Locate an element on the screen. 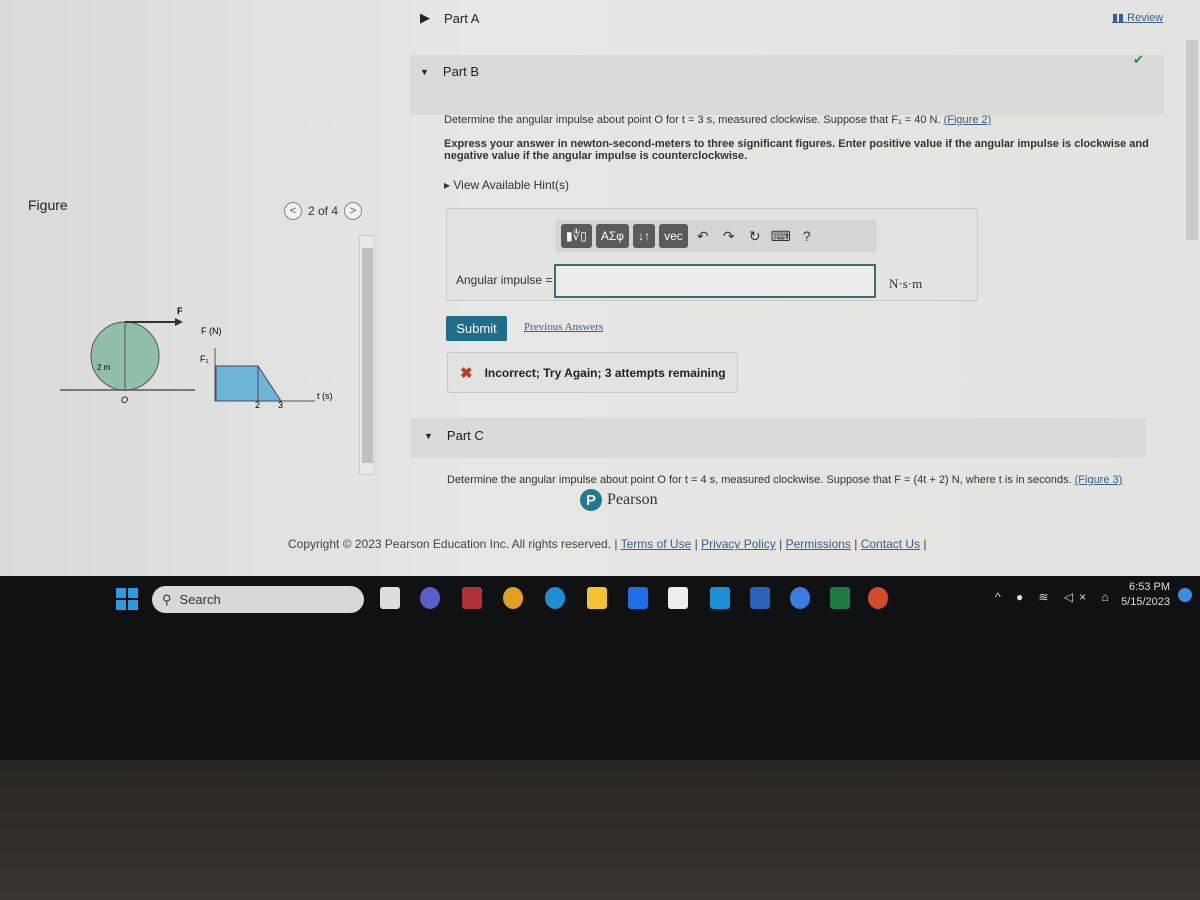 Image resolution: width=1200 pixels, height=900 pixels. pearson-icon: P is located at coordinates (591, 500).